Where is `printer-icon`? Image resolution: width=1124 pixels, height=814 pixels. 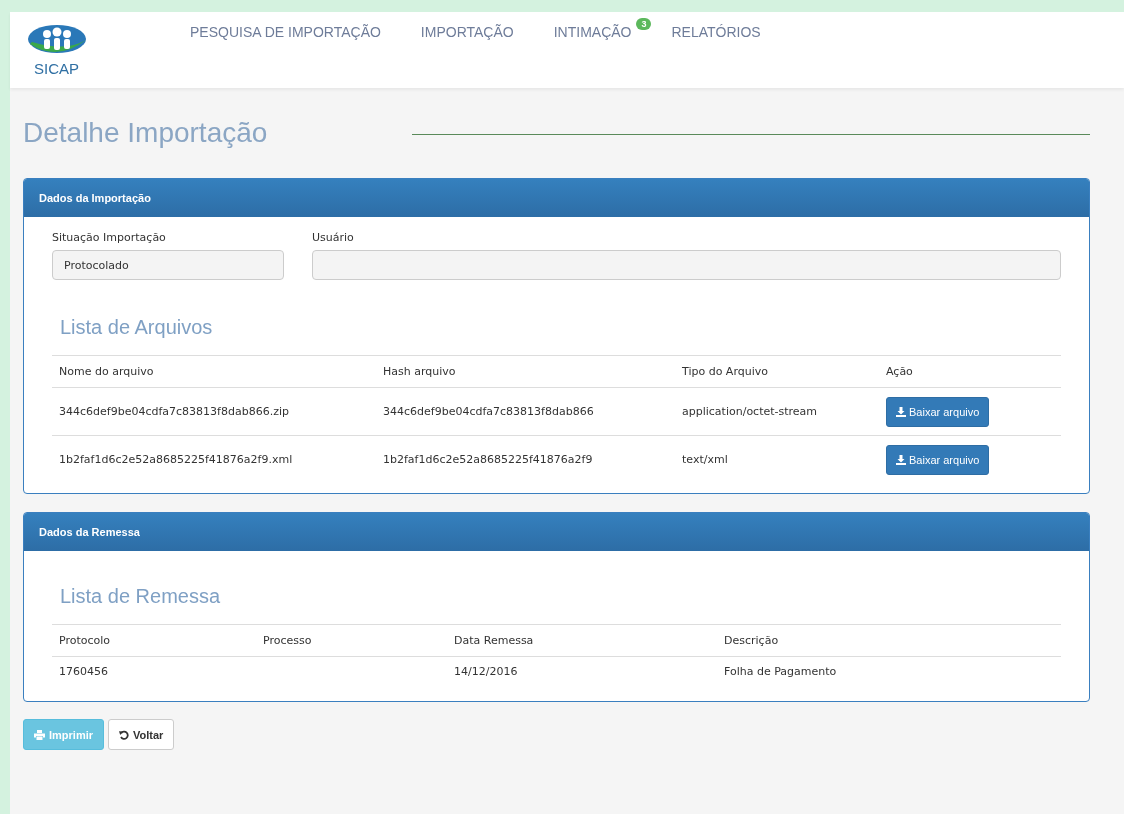 printer-icon is located at coordinates (39, 734).